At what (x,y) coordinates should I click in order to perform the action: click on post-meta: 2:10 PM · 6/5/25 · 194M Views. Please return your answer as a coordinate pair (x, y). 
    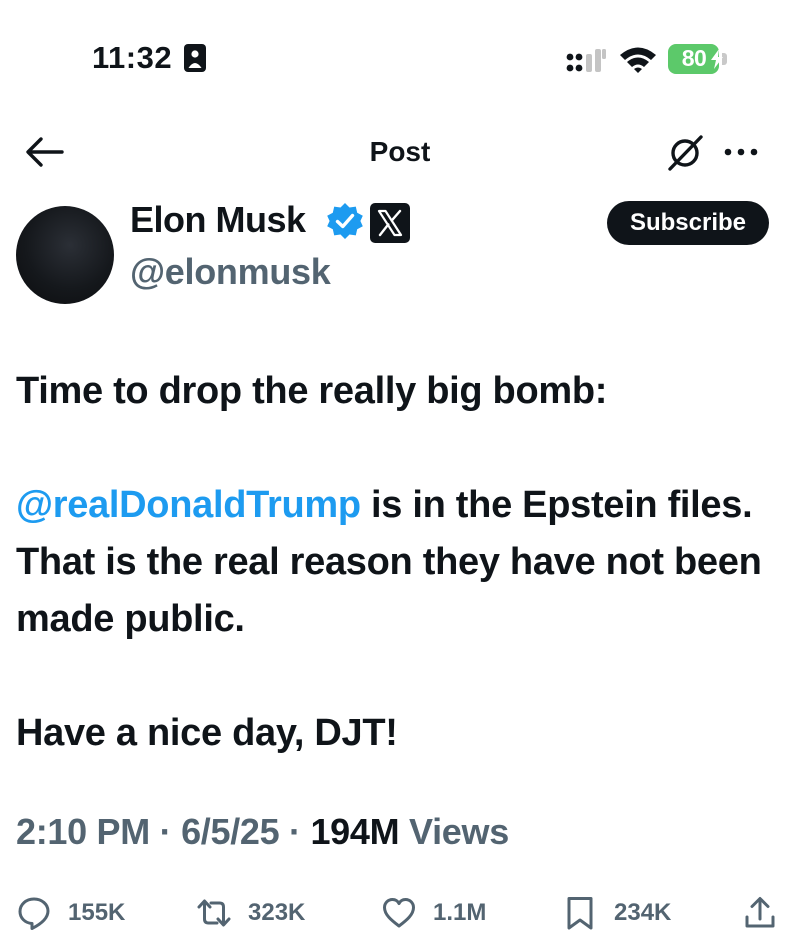
    Looking at the image, I should click on (262, 832).